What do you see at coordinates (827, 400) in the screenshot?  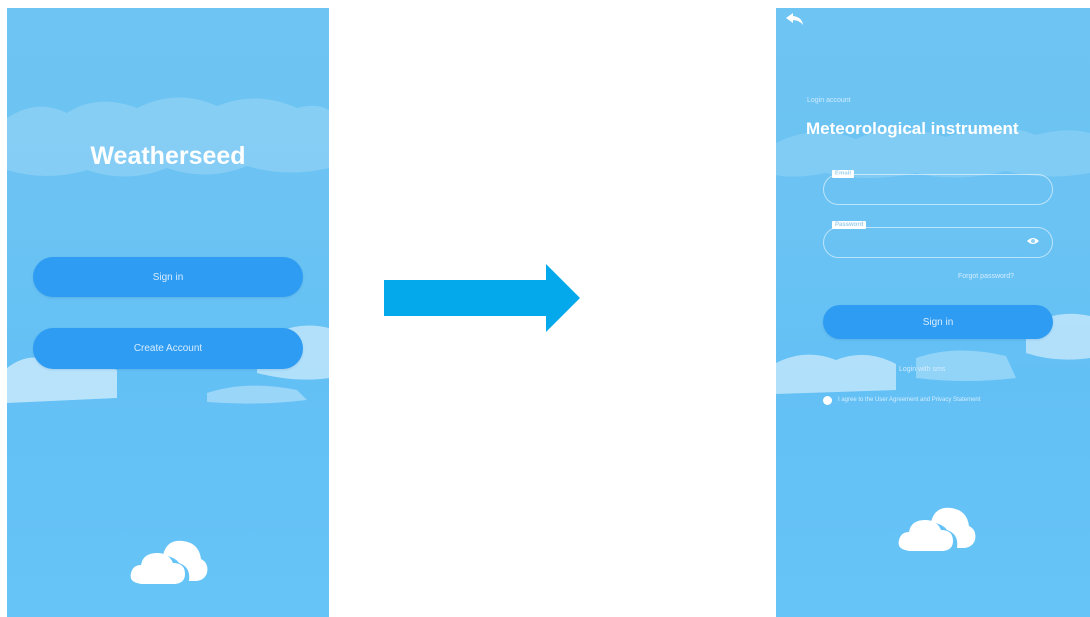 I see `agreement-radio` at bounding box center [827, 400].